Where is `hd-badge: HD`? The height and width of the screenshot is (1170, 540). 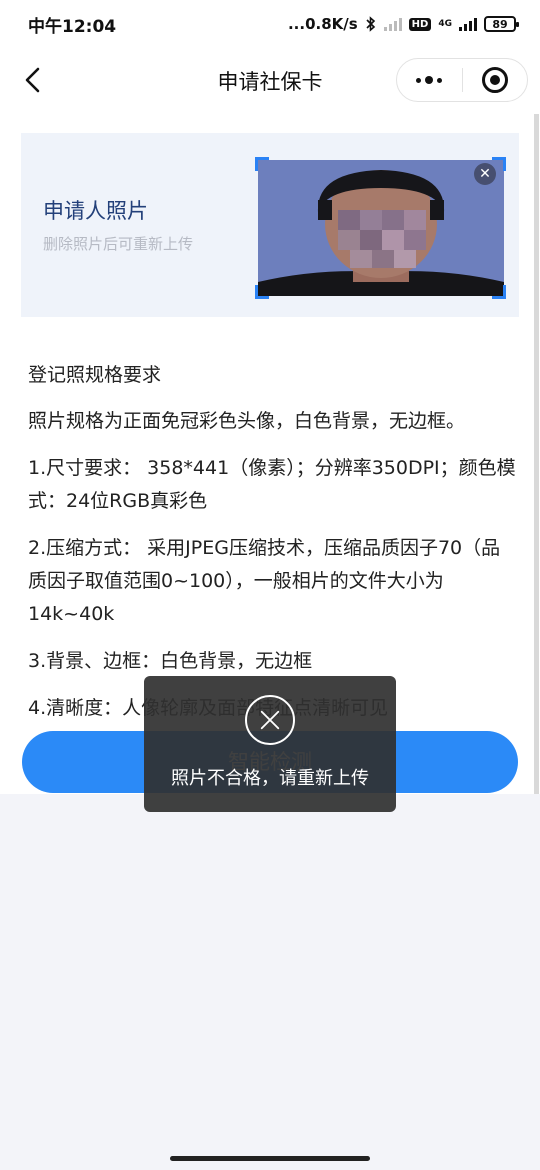
hd-badge: HD is located at coordinates (420, 24).